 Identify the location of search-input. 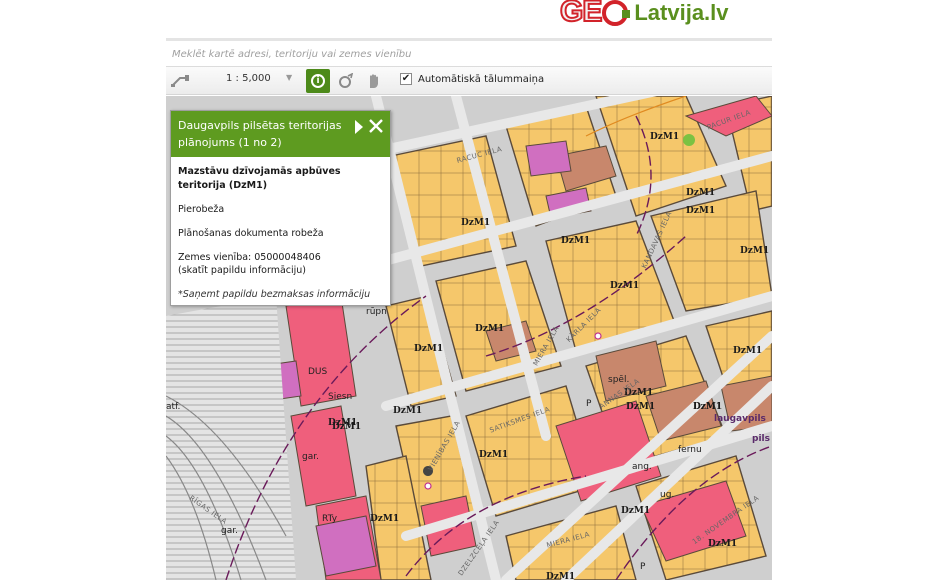
(462, 54).